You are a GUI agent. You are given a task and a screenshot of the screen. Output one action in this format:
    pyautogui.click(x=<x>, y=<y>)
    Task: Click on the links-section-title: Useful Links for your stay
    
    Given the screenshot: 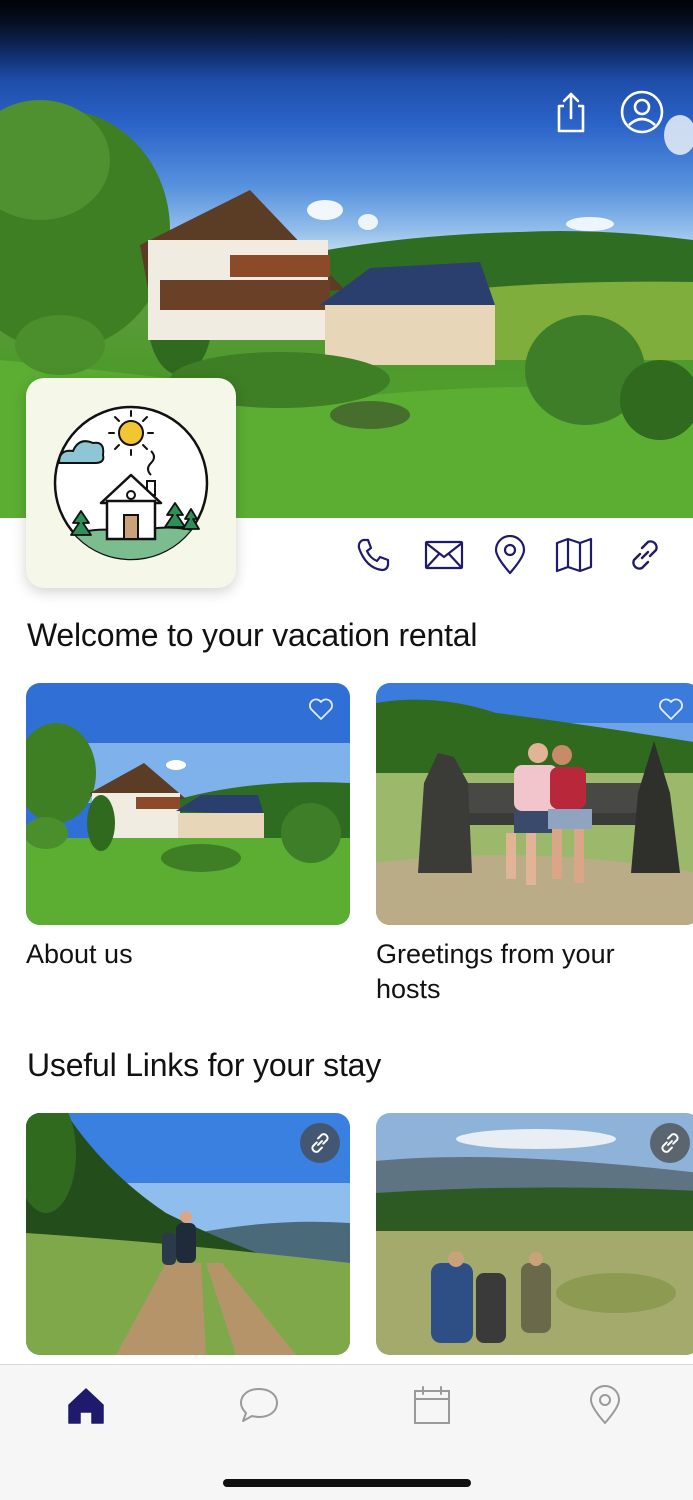 What is the action you would take?
    pyautogui.click(x=204, y=1065)
    